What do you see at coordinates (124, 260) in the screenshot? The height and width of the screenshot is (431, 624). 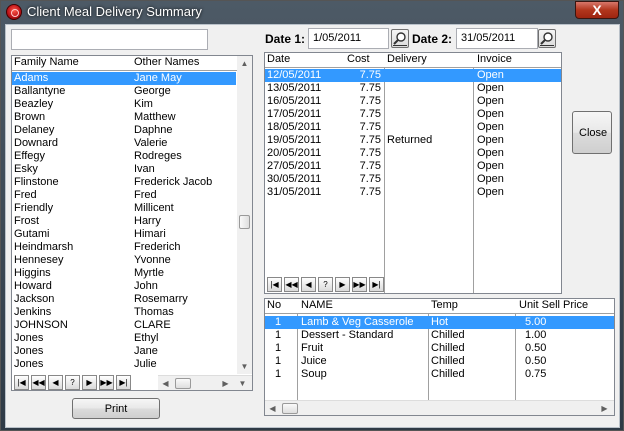 I see `table-row: Hennesey Yvonne` at bounding box center [124, 260].